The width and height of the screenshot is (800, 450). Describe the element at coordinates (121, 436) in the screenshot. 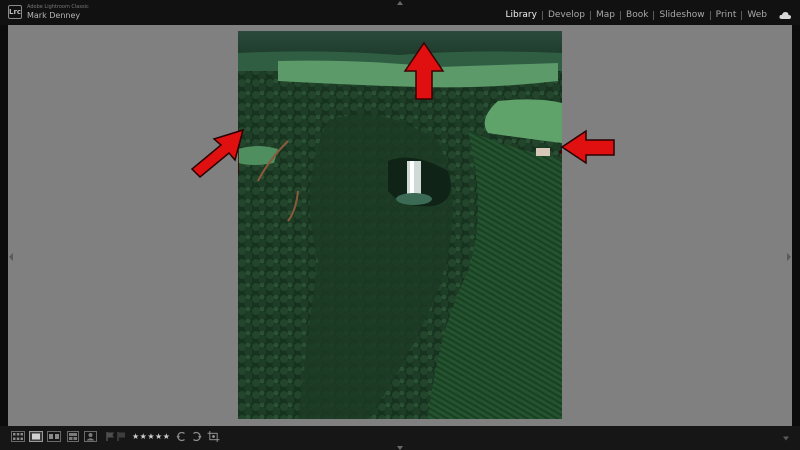

I see `flag-reject-icon` at that location.